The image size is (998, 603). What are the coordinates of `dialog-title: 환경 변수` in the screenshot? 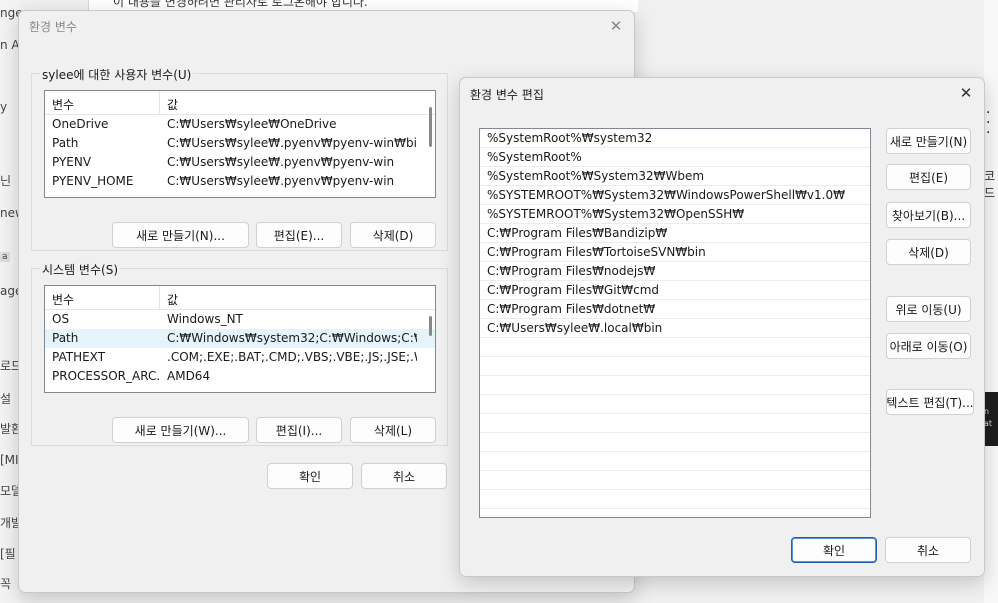 It's located at (53, 27).